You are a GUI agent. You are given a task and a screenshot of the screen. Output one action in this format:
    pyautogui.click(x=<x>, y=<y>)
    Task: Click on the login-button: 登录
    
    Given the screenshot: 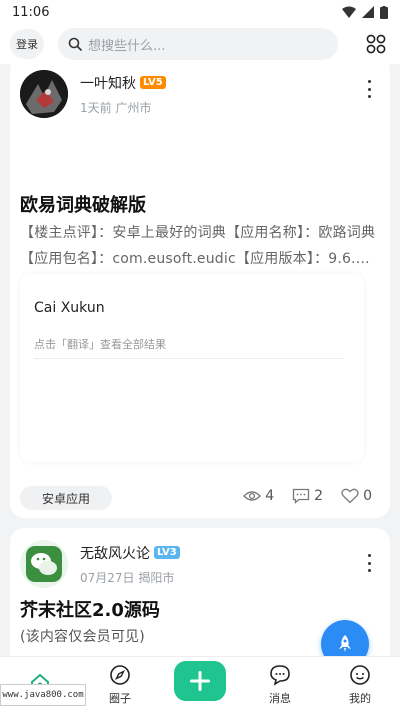 What is the action you would take?
    pyautogui.click(x=27, y=44)
    